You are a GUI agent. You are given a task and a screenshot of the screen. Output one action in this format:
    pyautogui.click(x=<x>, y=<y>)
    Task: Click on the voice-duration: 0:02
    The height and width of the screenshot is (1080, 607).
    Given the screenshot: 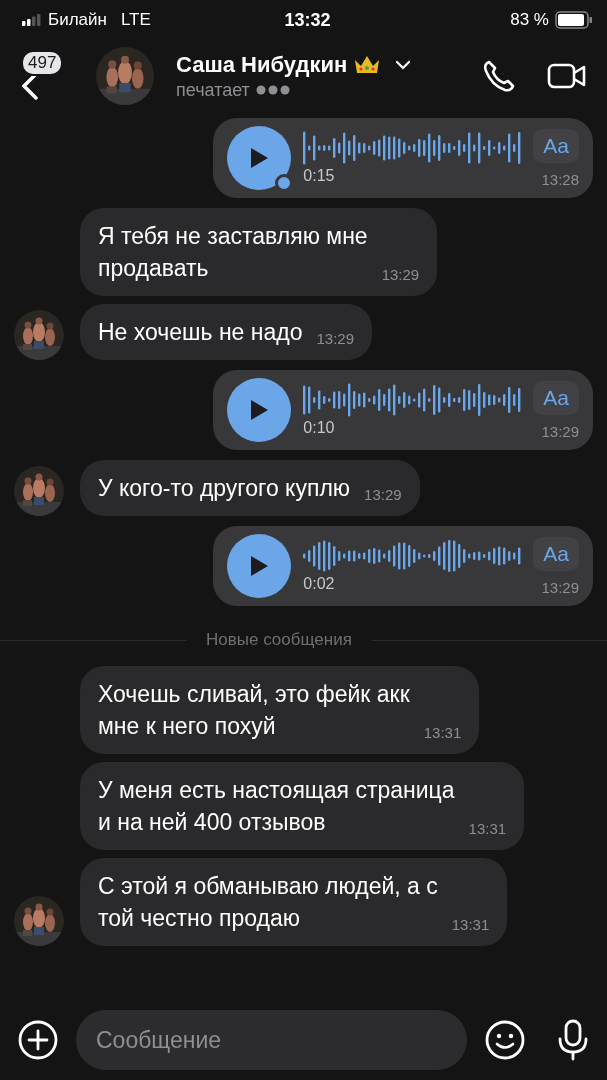 What is the action you would take?
    pyautogui.click(x=319, y=584)
    